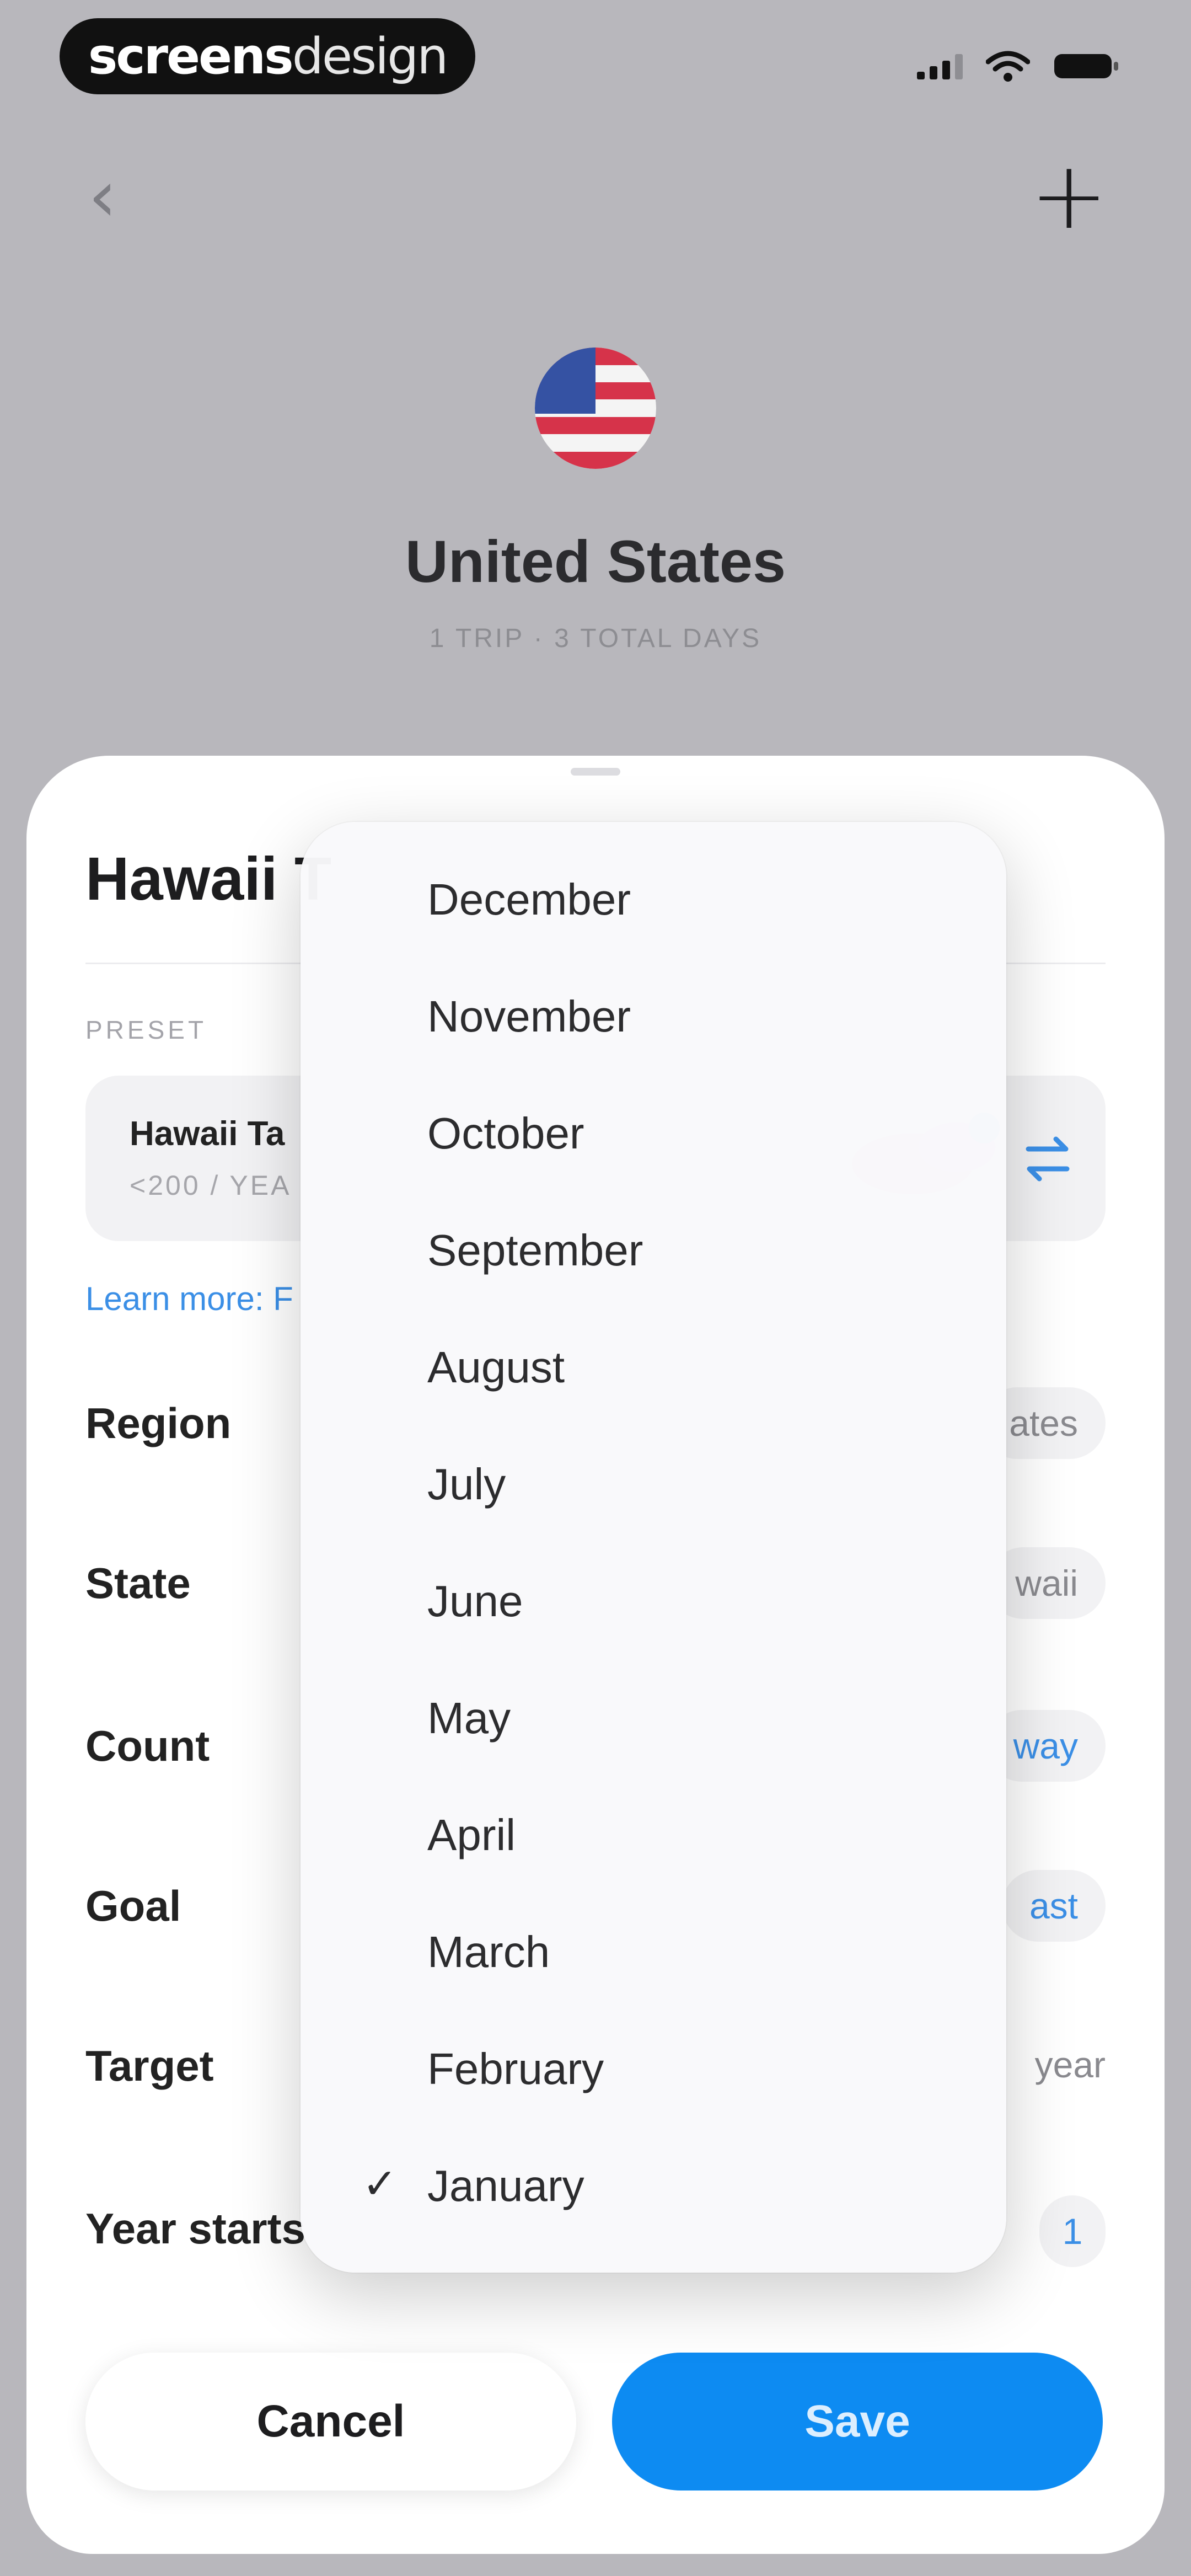 Image resolution: width=1191 pixels, height=2576 pixels. What do you see at coordinates (653, 2183) in the screenshot?
I see `month-item-selected: ✓ January` at bounding box center [653, 2183].